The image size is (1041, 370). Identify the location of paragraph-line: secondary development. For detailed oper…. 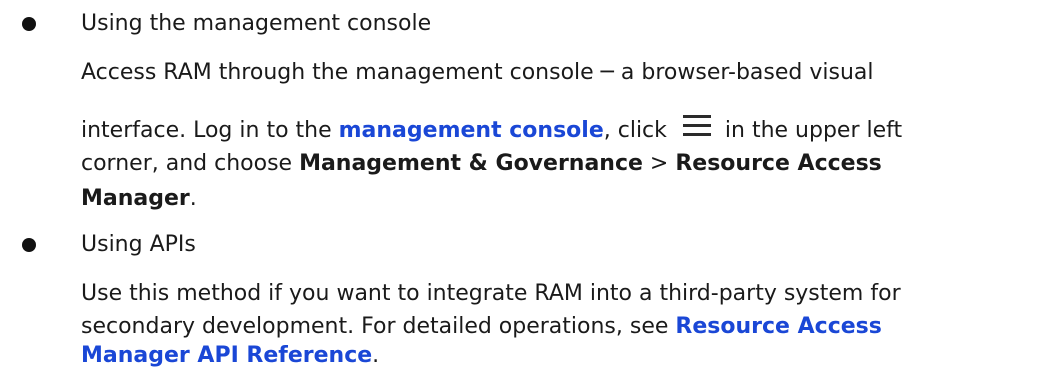
(481, 327).